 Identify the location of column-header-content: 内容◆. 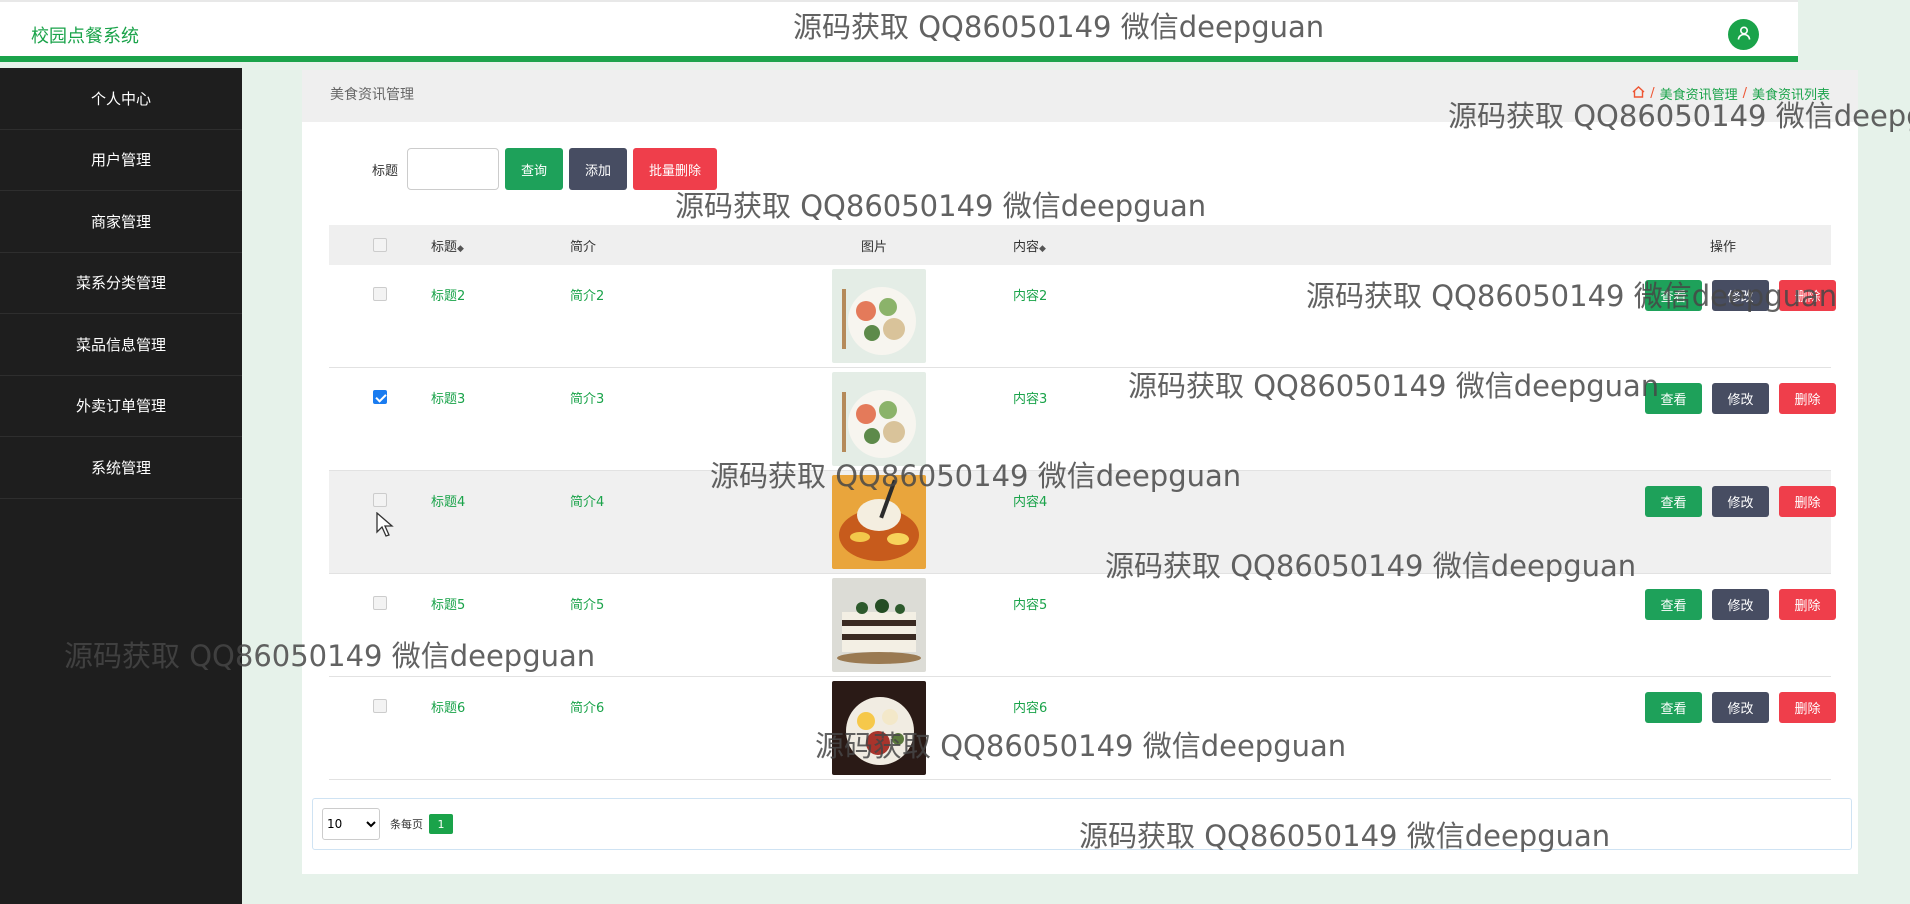
(1171, 245).